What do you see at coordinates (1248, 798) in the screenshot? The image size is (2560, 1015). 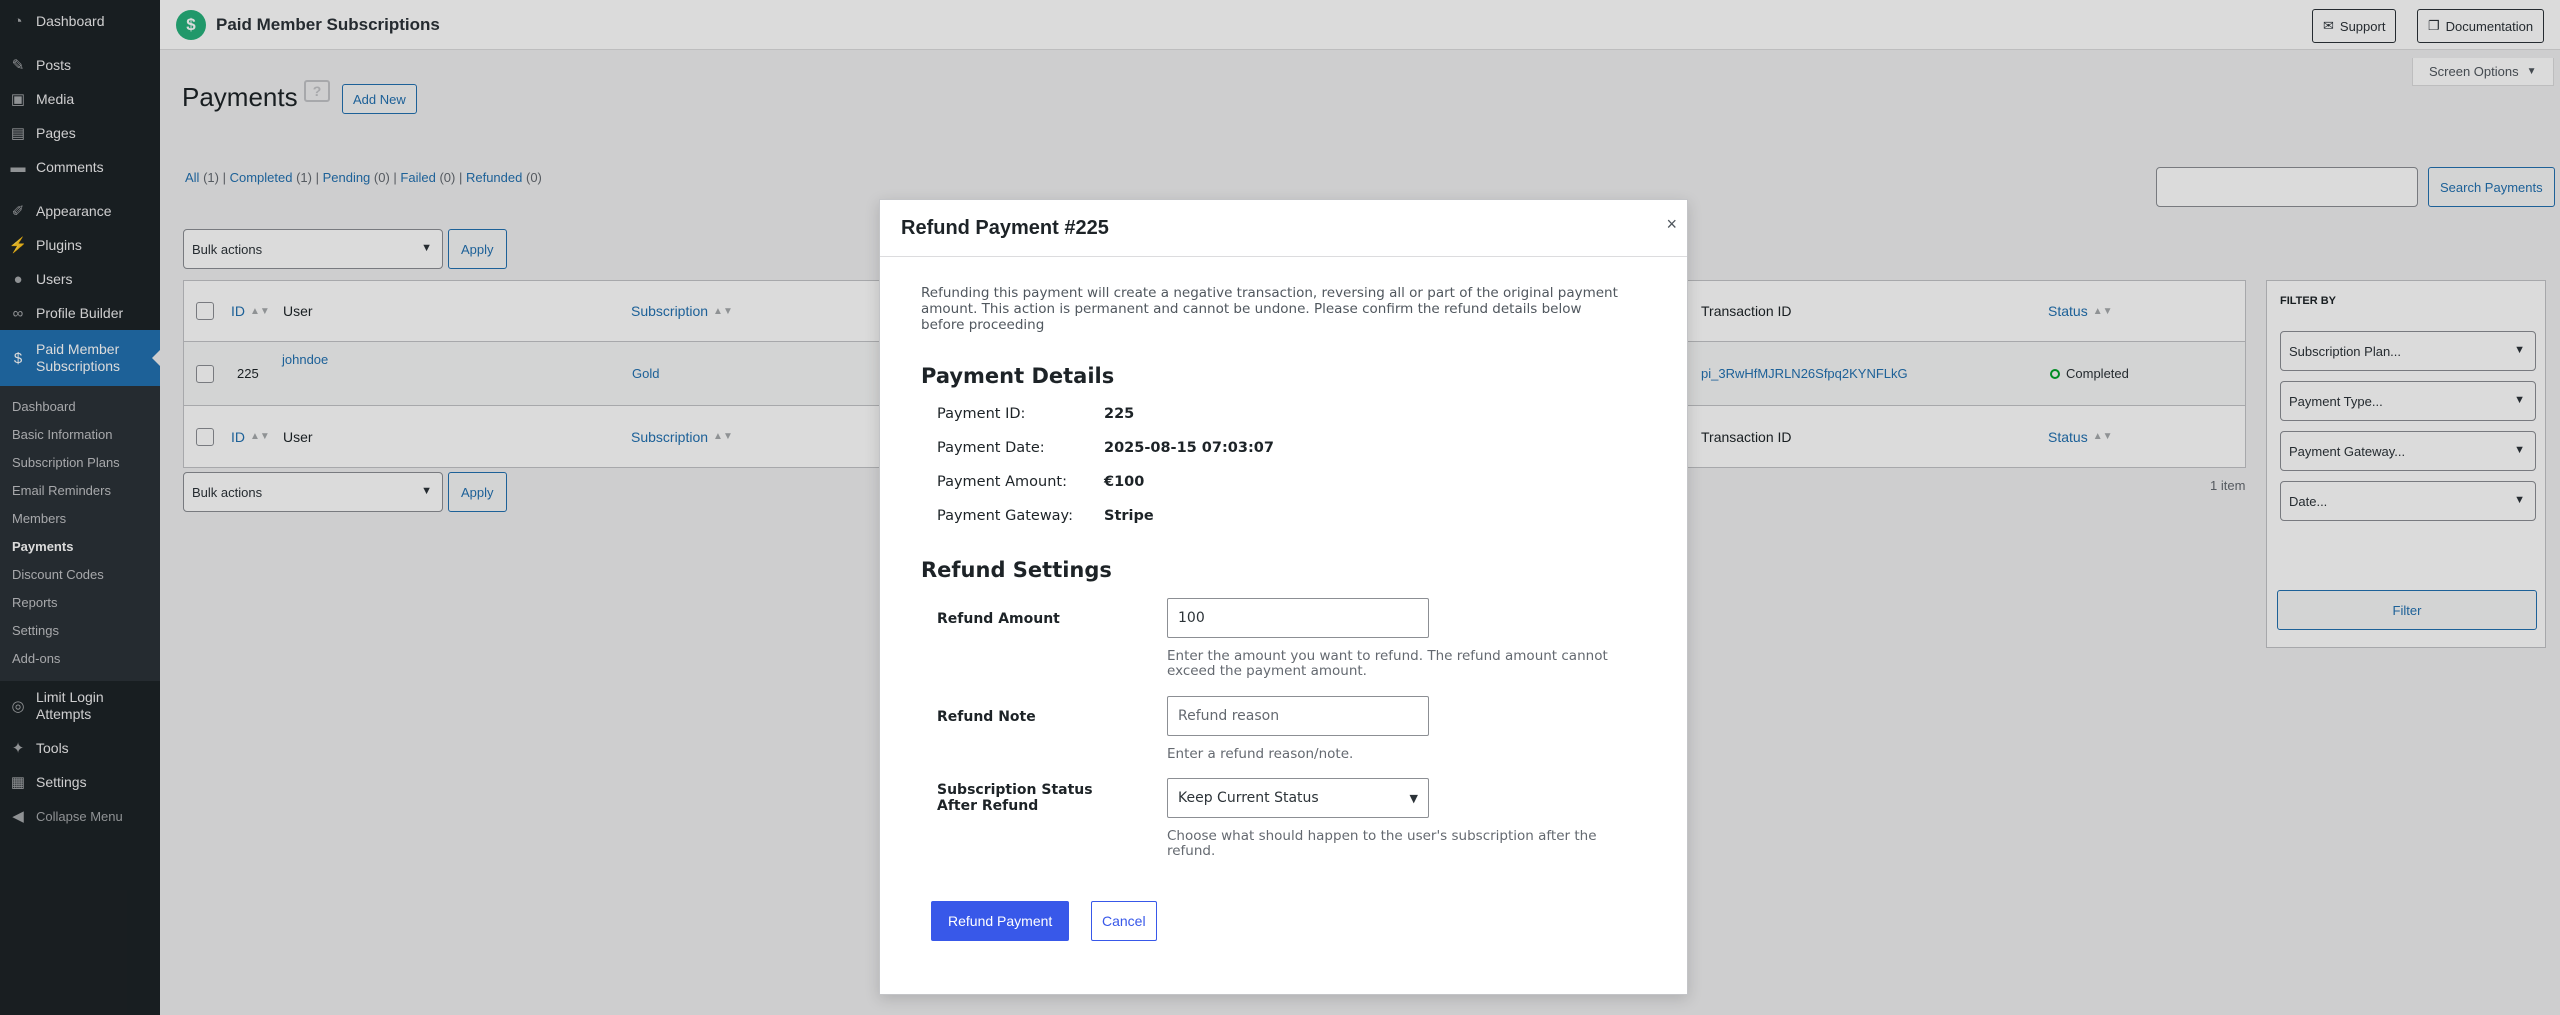 I see `select-value: Keep Current Status` at bounding box center [1248, 798].